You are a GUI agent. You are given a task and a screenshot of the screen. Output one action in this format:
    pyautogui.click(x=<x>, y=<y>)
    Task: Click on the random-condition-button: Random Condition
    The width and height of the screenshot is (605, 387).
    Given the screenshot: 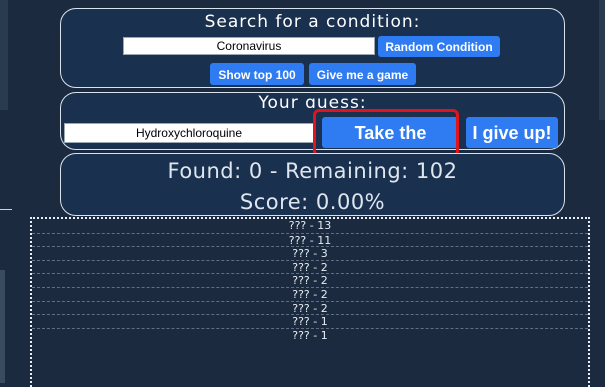 What is the action you would take?
    pyautogui.click(x=439, y=46)
    